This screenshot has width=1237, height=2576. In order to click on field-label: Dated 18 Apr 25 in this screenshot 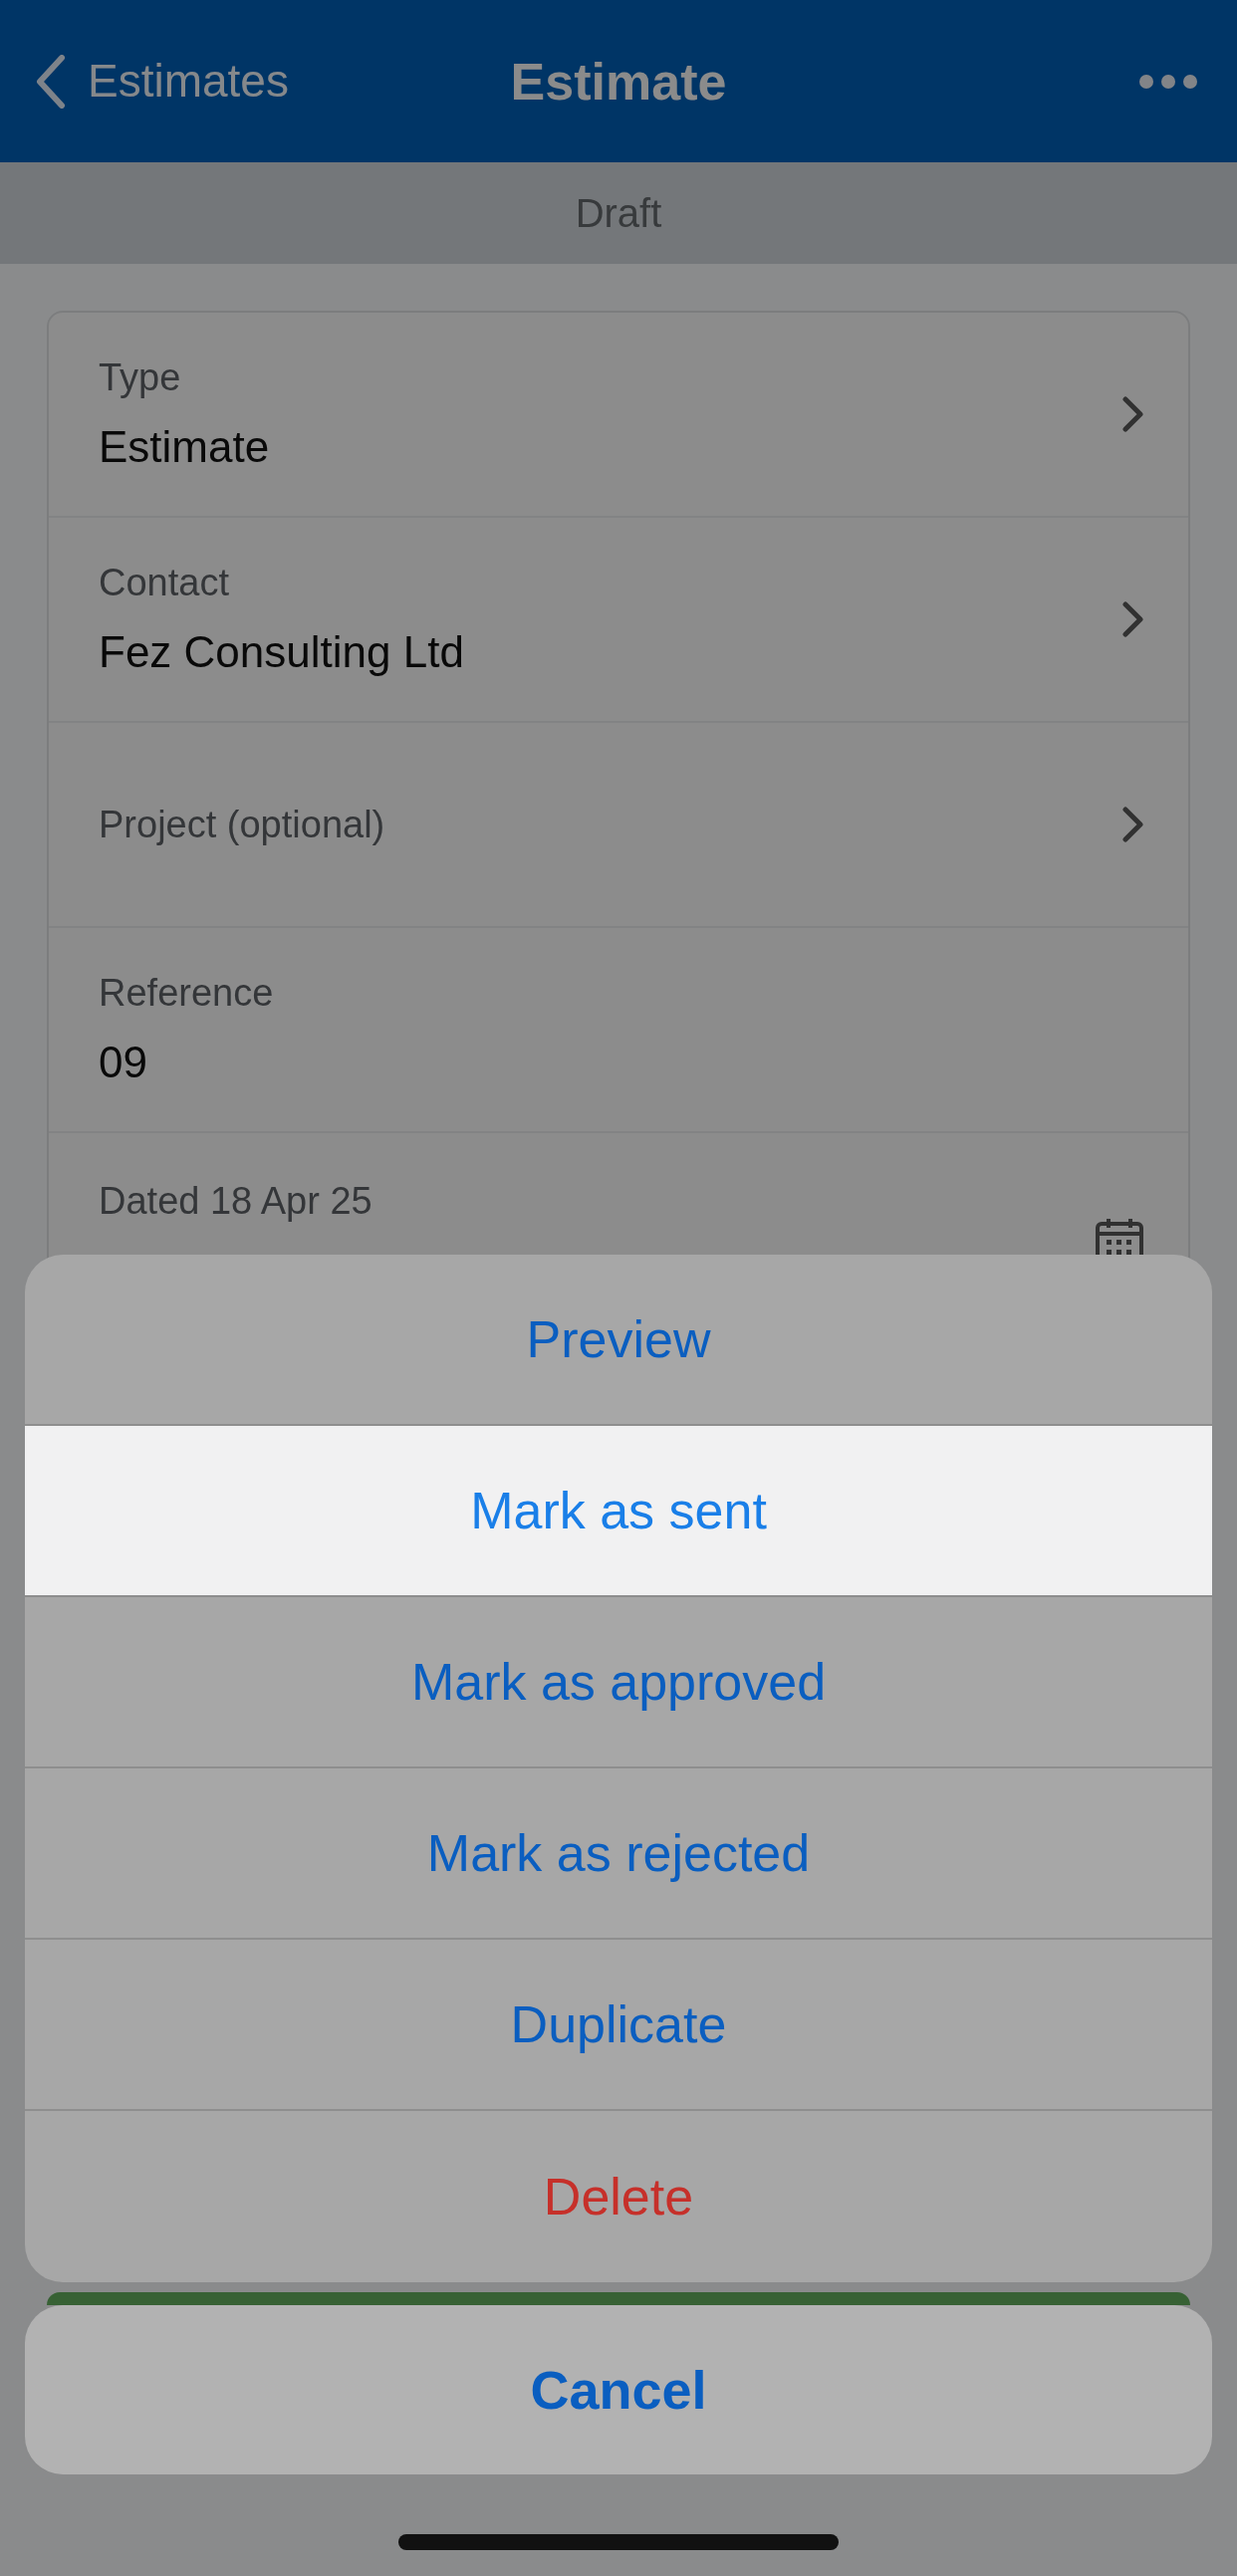, I will do `click(236, 1201)`.